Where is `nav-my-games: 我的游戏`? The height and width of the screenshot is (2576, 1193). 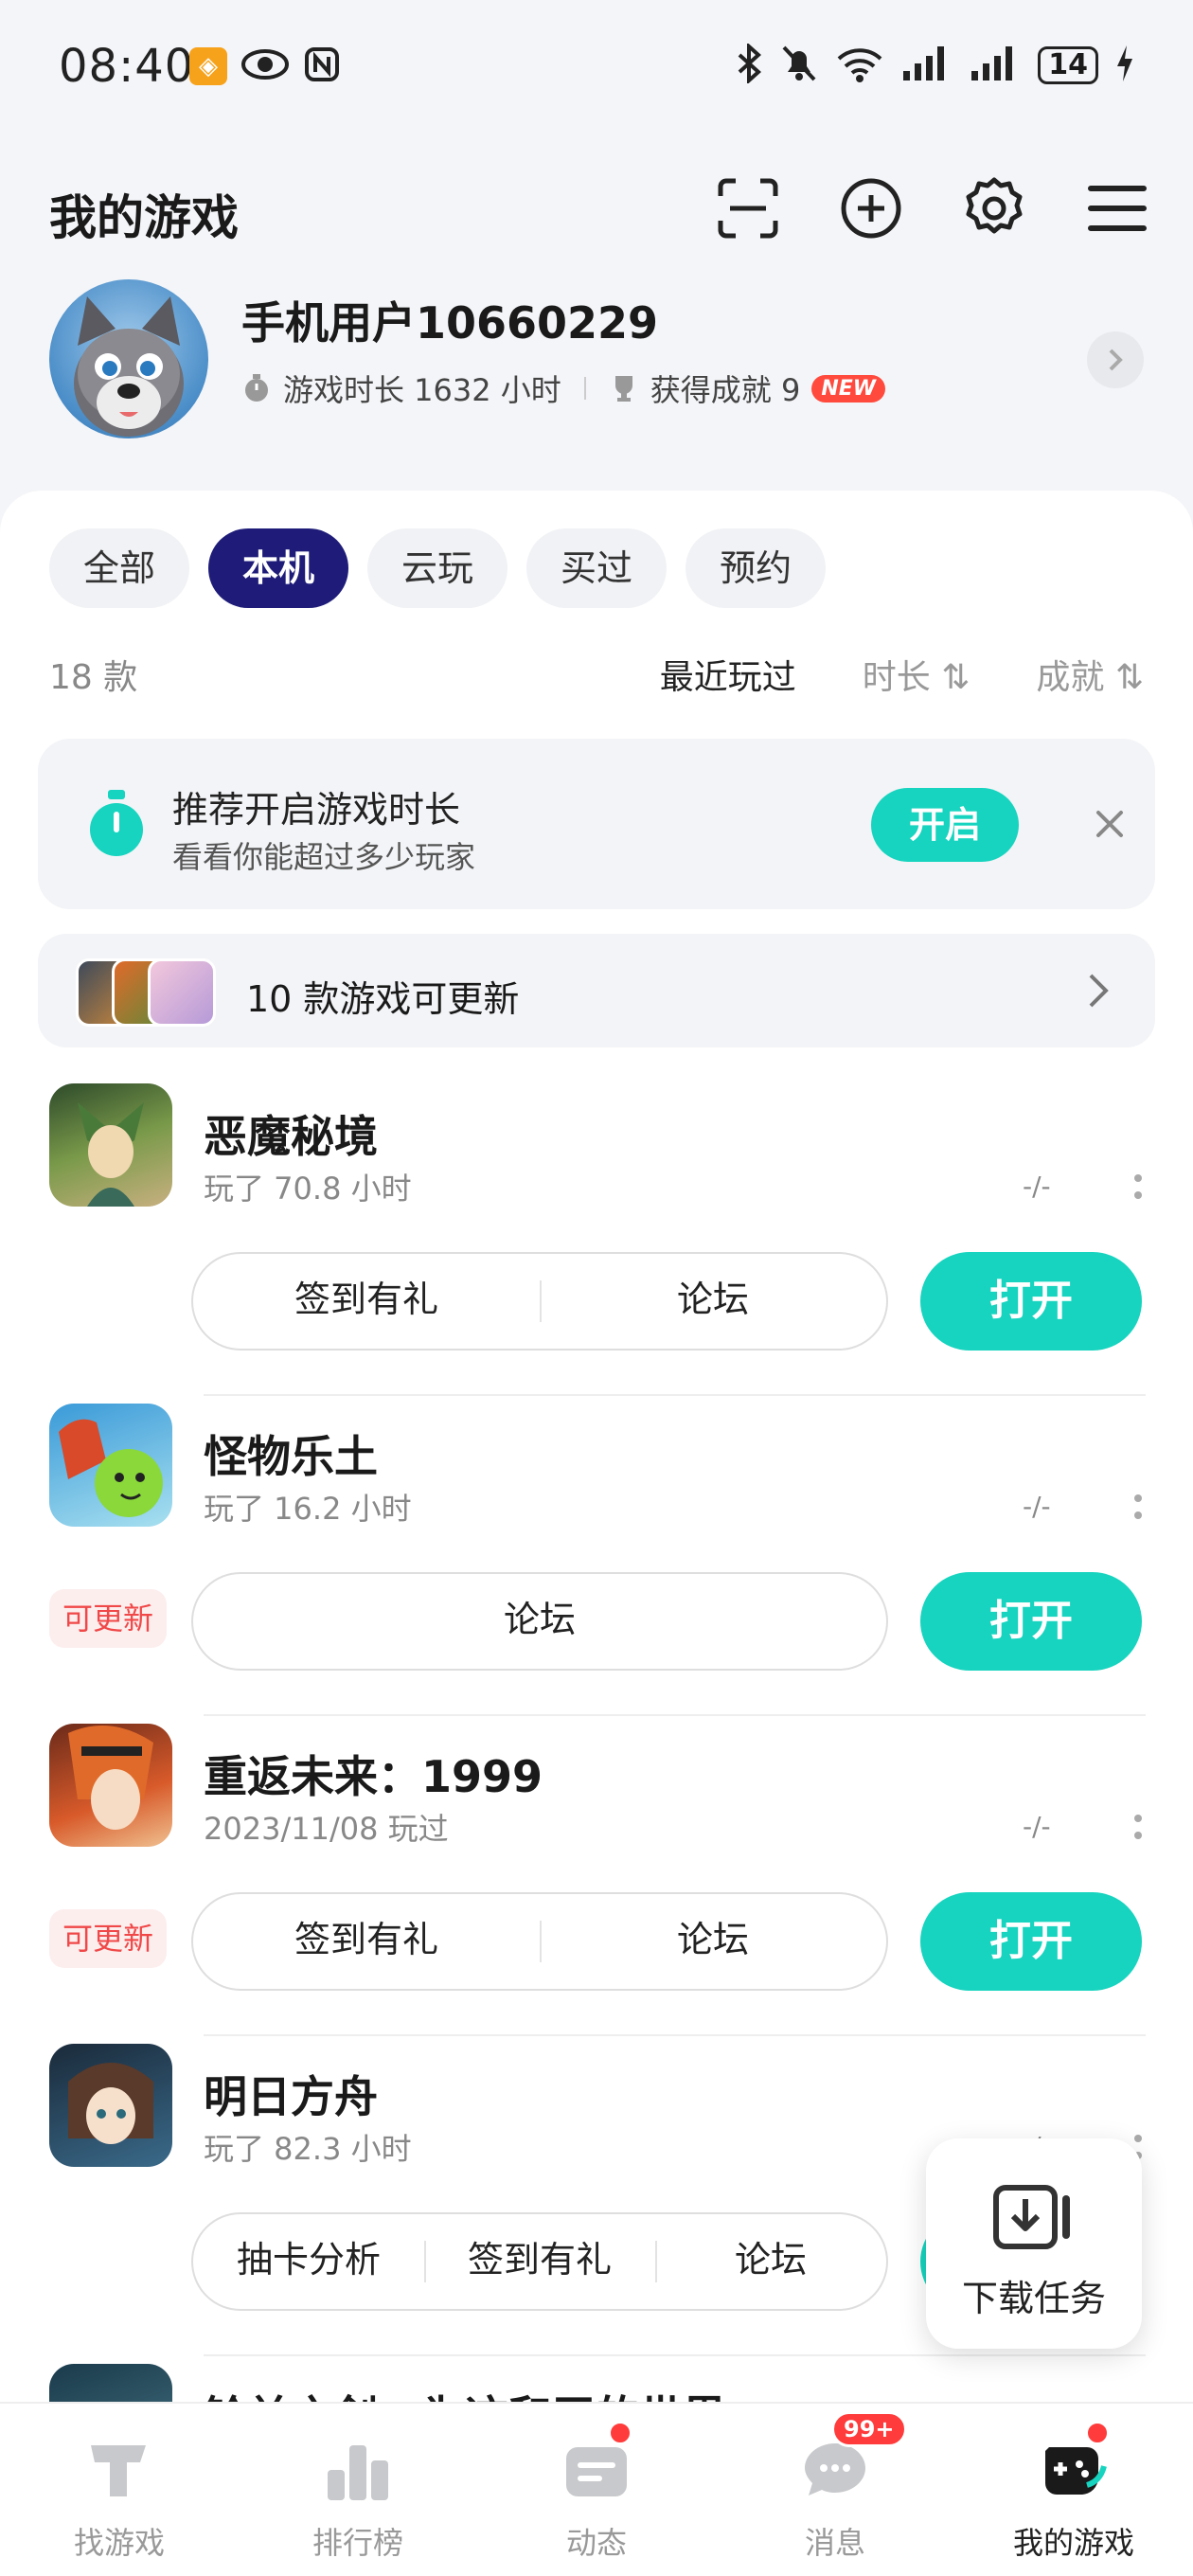
nav-my-games: 我的游戏 is located at coordinates (1073, 2490).